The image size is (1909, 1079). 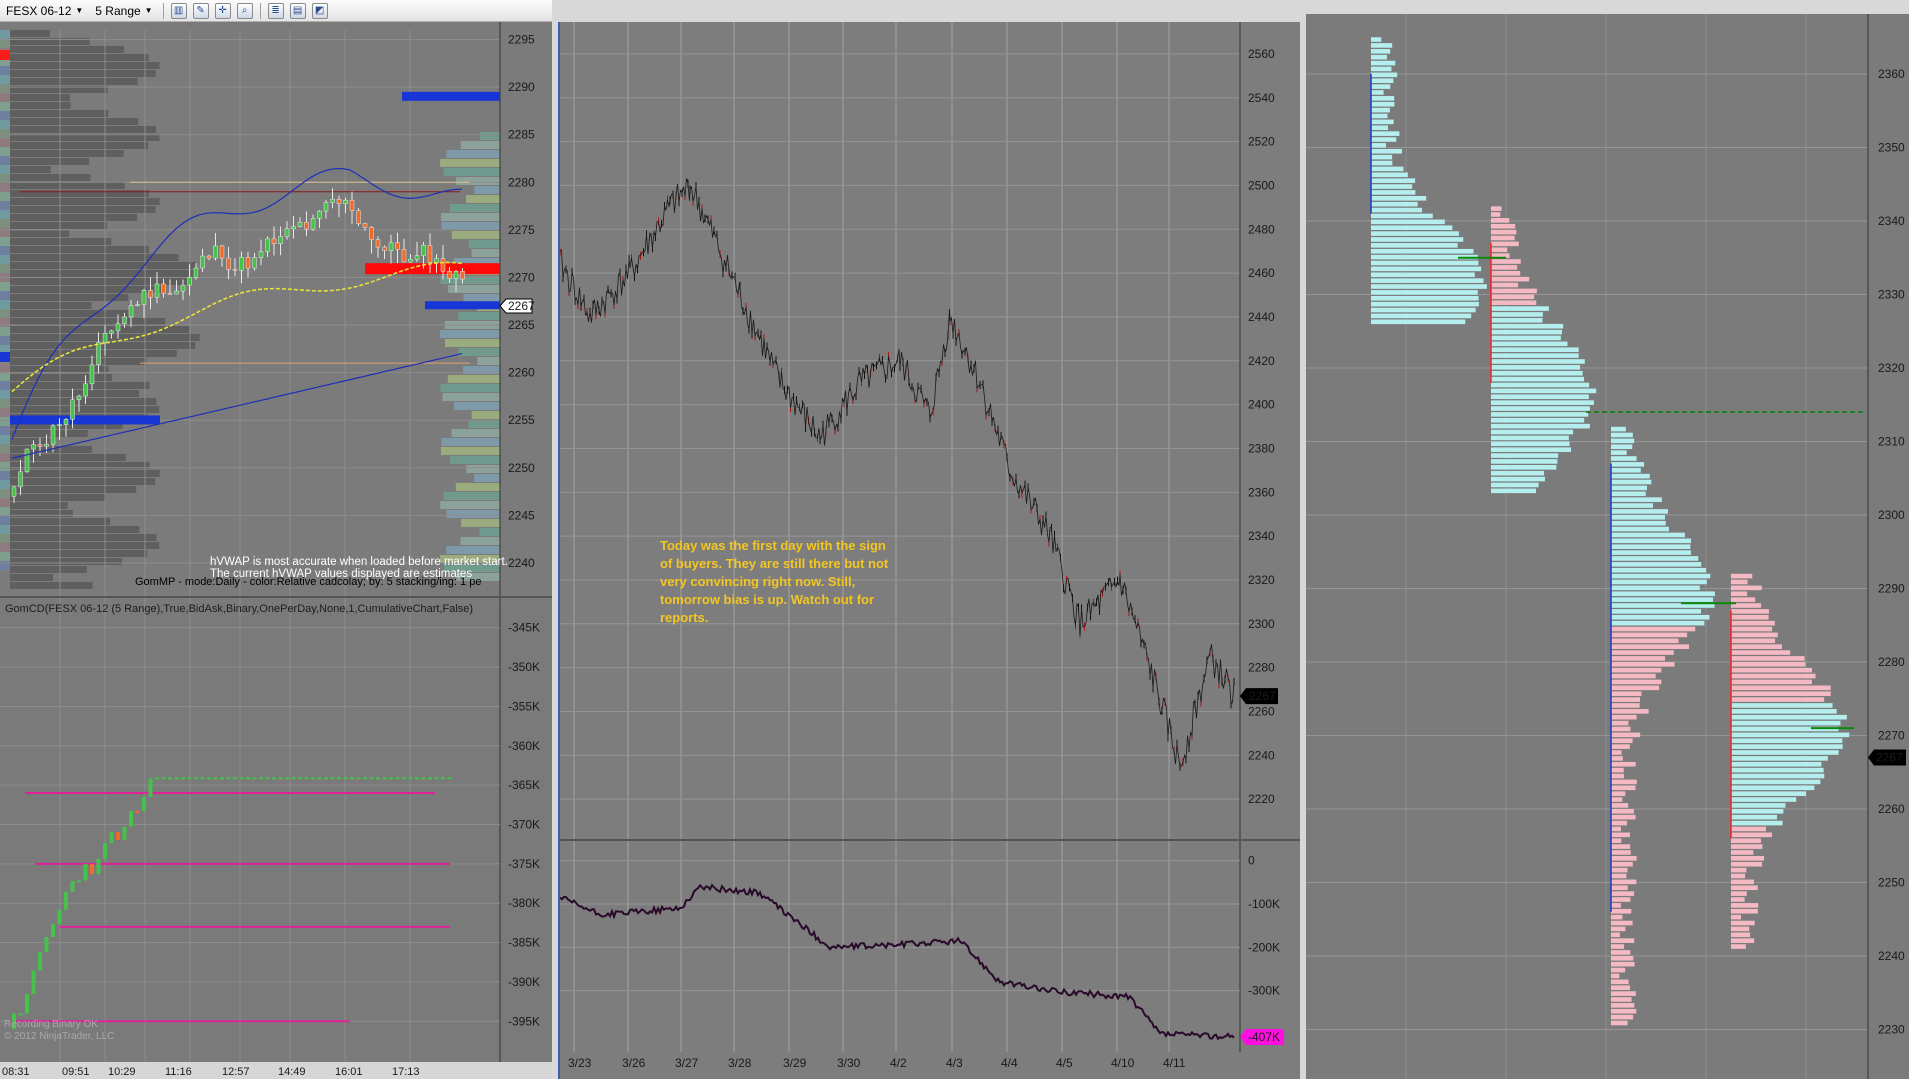 I want to click on copyright-watermark: © 2012 NinjaTrader, LLC, so click(x=59, y=1036).